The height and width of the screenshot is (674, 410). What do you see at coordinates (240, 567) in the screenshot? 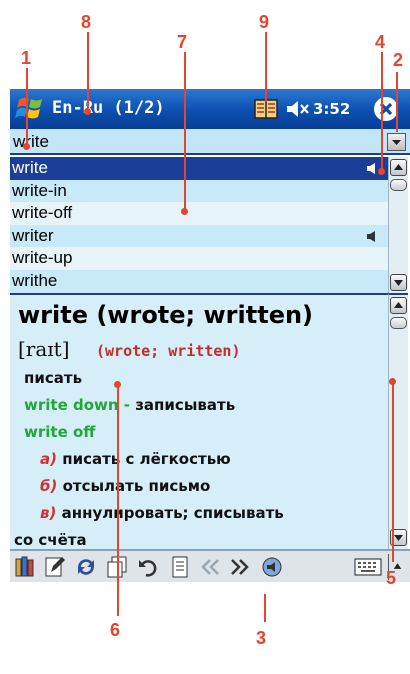
I see `forward-icon` at bounding box center [240, 567].